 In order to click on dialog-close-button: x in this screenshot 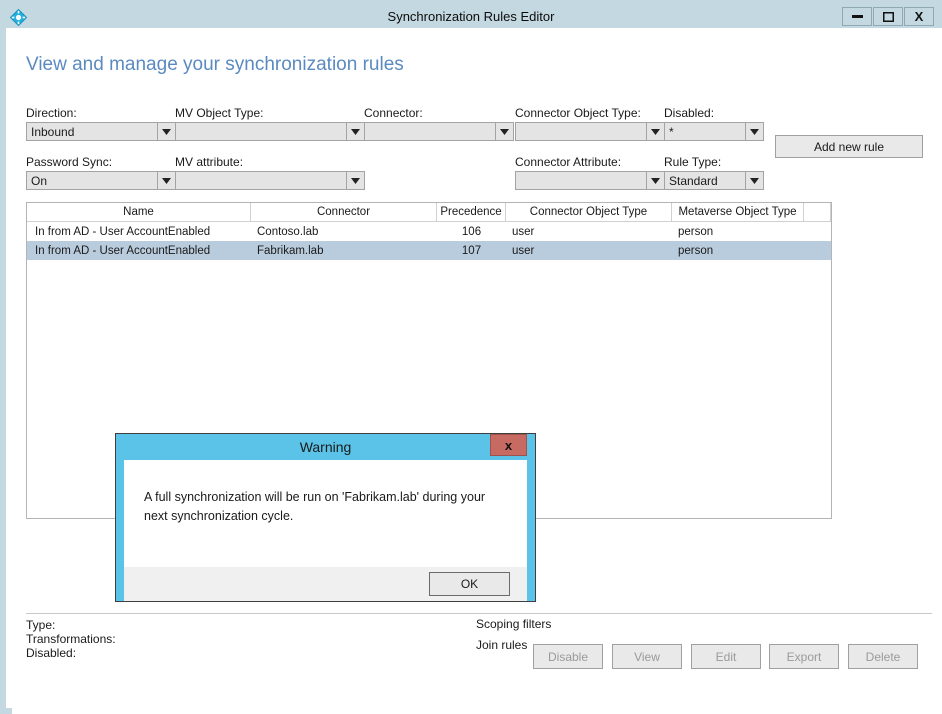, I will do `click(508, 445)`.